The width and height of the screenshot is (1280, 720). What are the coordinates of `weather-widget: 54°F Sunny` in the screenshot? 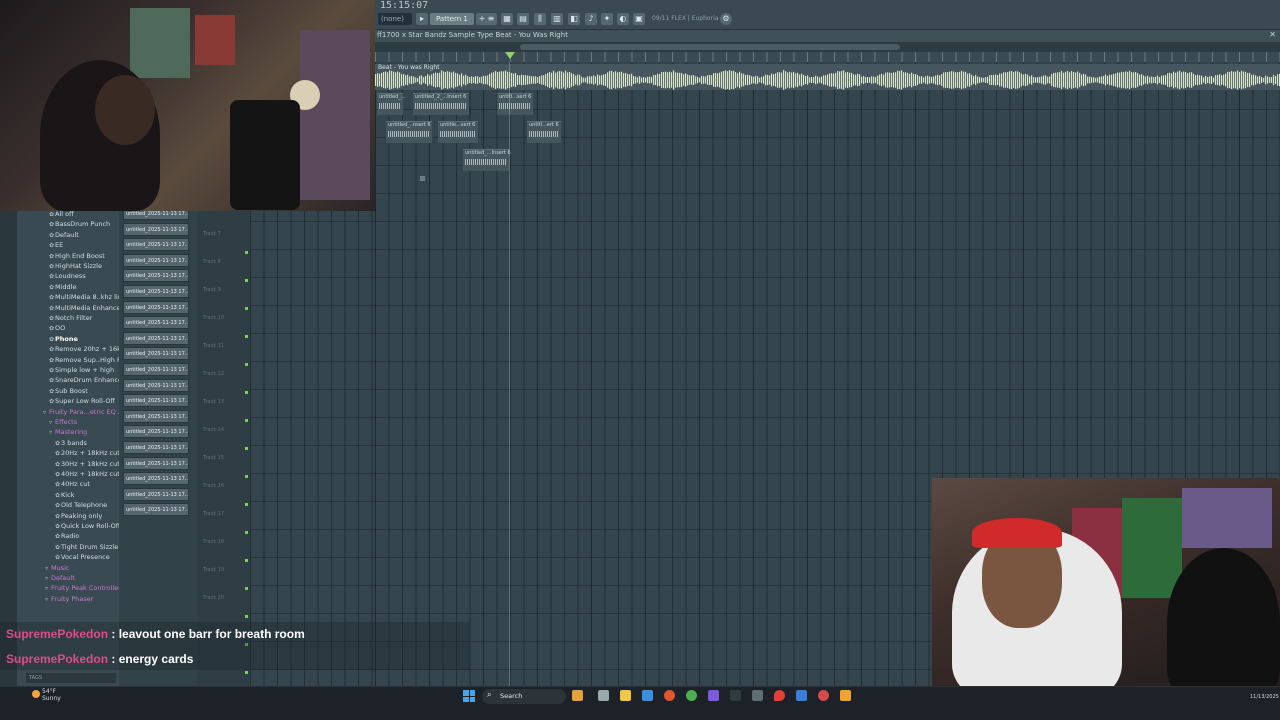 It's located at (51, 695).